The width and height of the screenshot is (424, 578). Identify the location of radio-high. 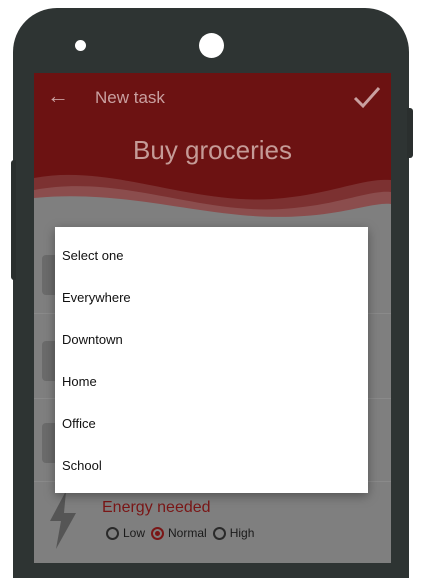
(219, 533).